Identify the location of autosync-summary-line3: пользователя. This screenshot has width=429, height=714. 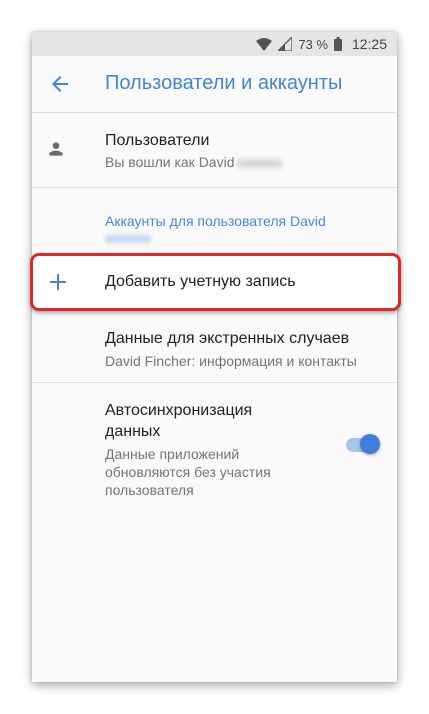
(149, 490).